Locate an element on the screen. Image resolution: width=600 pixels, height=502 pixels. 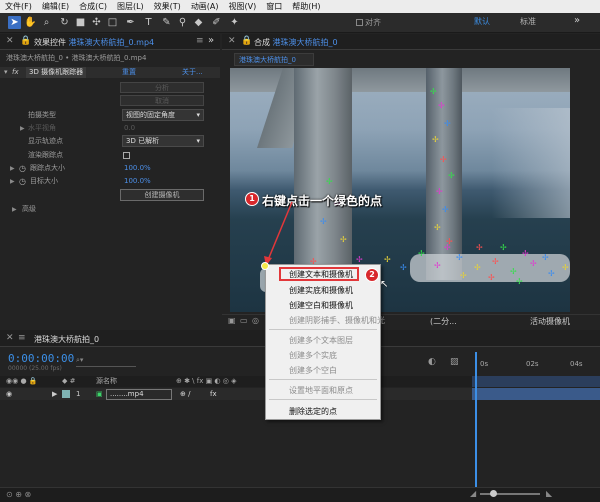
workspace-standard: 标准 is located at coordinates (528, 21).